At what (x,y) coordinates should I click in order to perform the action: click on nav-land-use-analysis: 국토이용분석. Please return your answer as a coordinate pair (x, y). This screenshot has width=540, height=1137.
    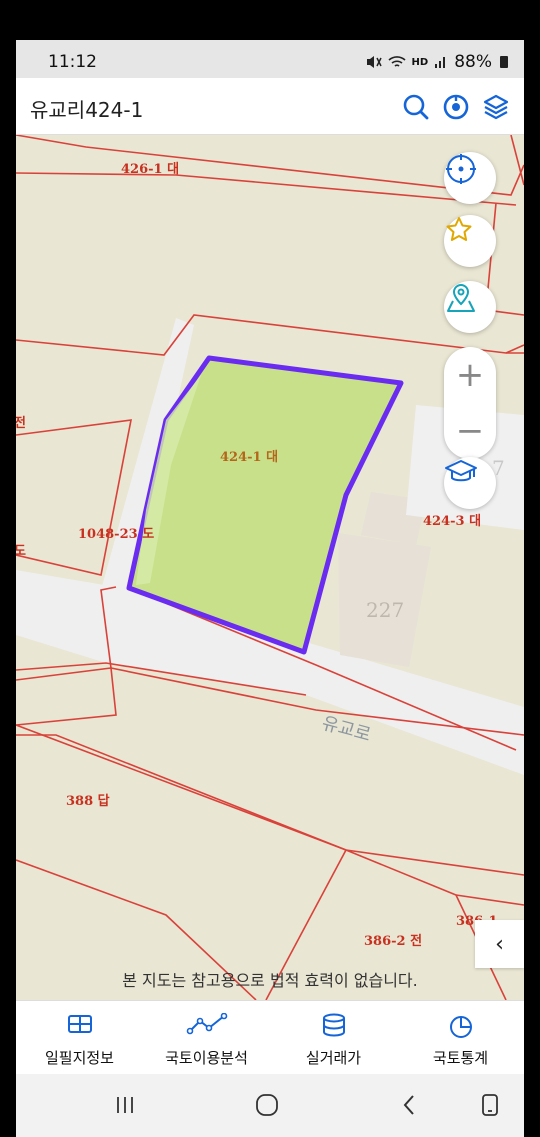
    Looking at the image, I should click on (206, 1038).